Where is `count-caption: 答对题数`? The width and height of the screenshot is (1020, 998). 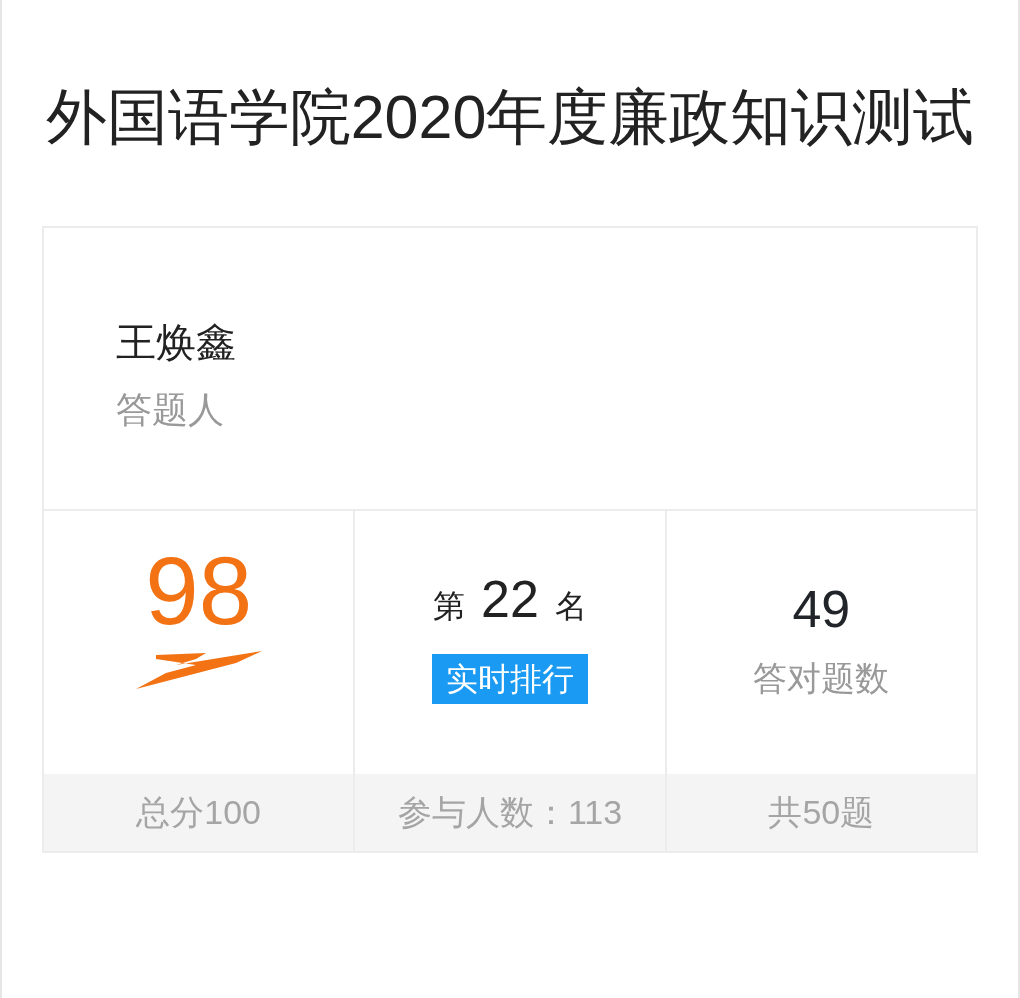 count-caption: 答对题数 is located at coordinates (821, 678).